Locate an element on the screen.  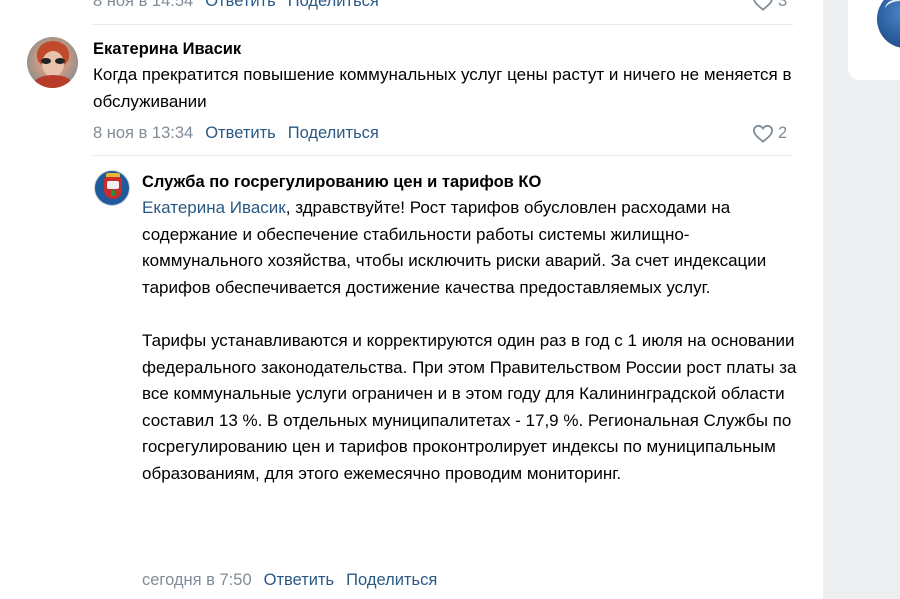
comment-date: 8 ноя в 13:34 is located at coordinates (143, 133).